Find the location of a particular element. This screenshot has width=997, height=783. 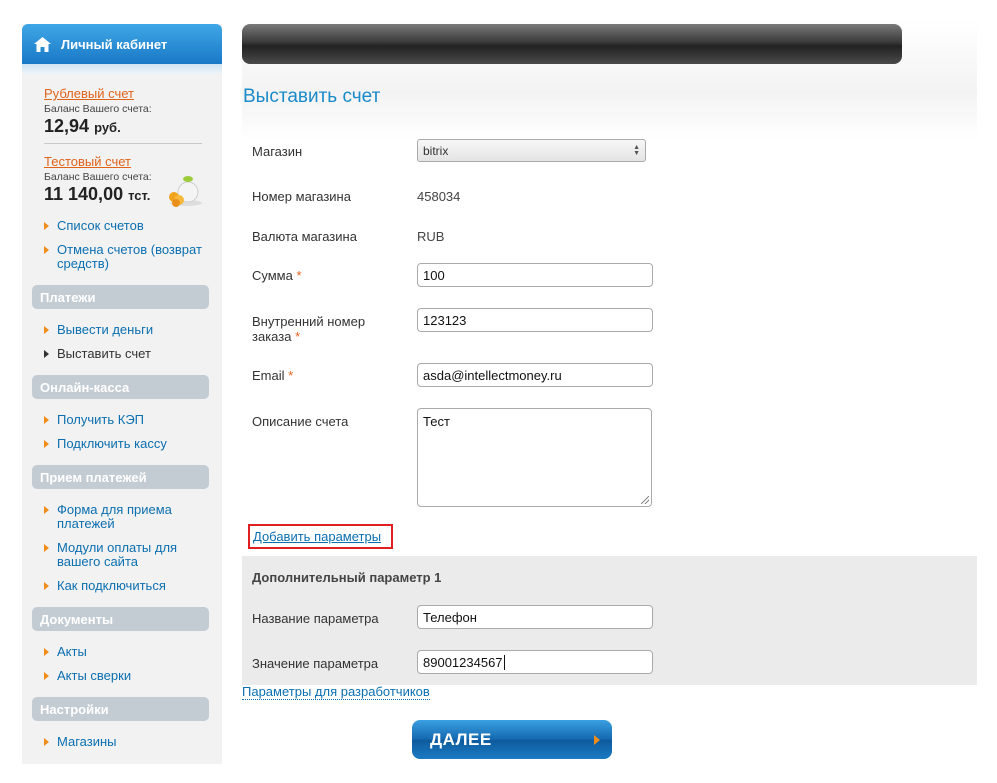

sidebar-item-get-kep: Получить КЭП is located at coordinates (122, 420).